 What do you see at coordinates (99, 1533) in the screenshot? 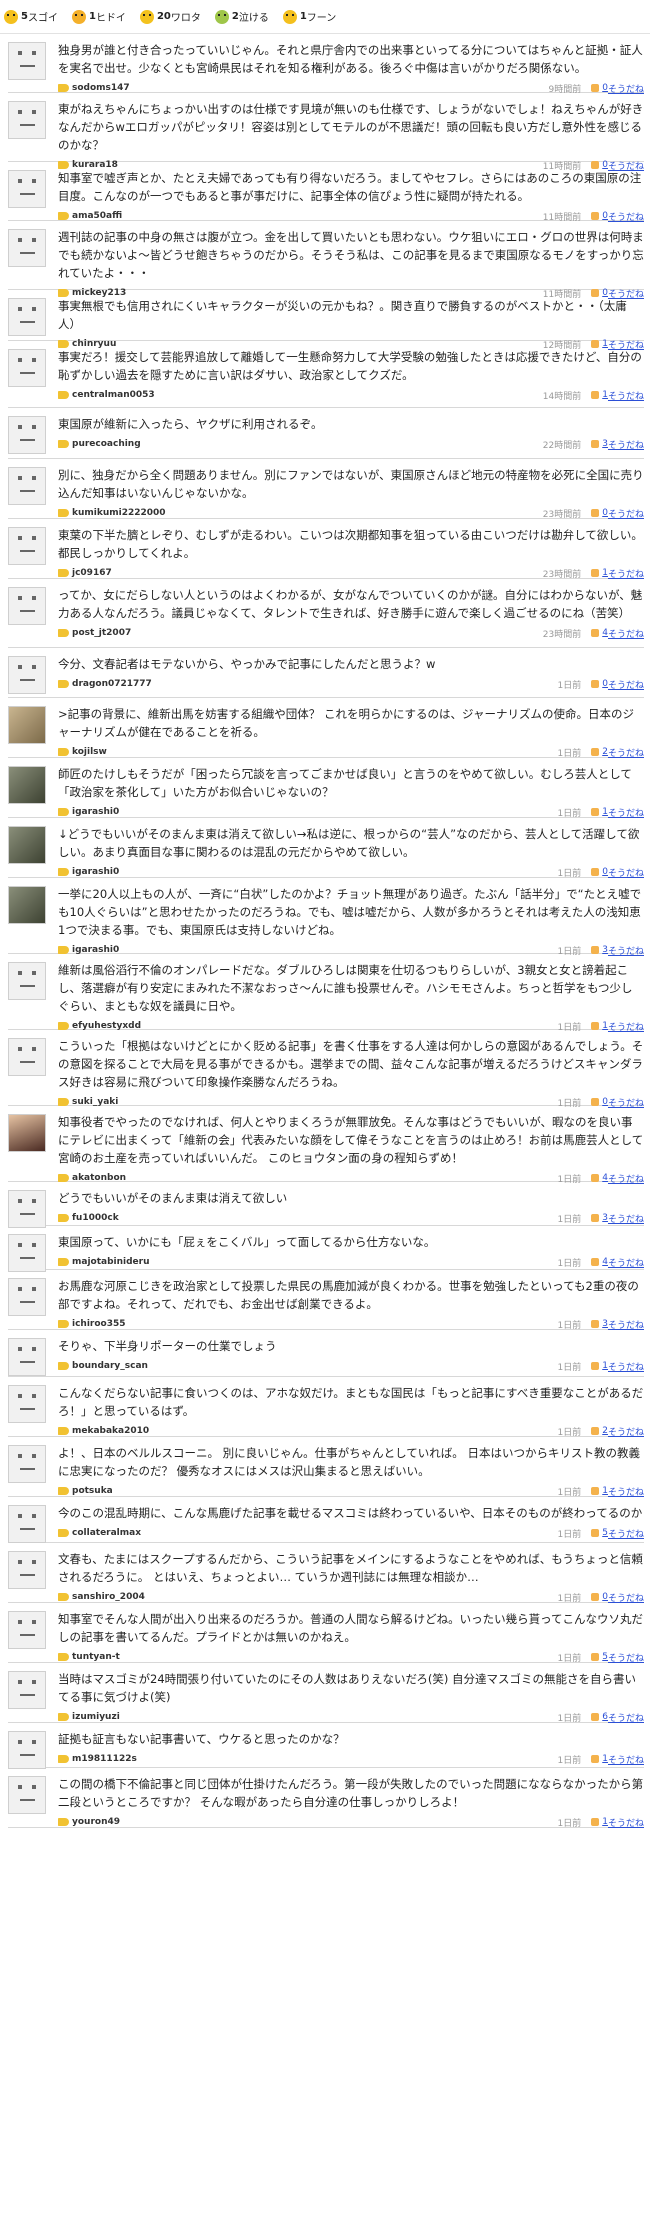
I see `comment-author: collateralmax` at bounding box center [99, 1533].